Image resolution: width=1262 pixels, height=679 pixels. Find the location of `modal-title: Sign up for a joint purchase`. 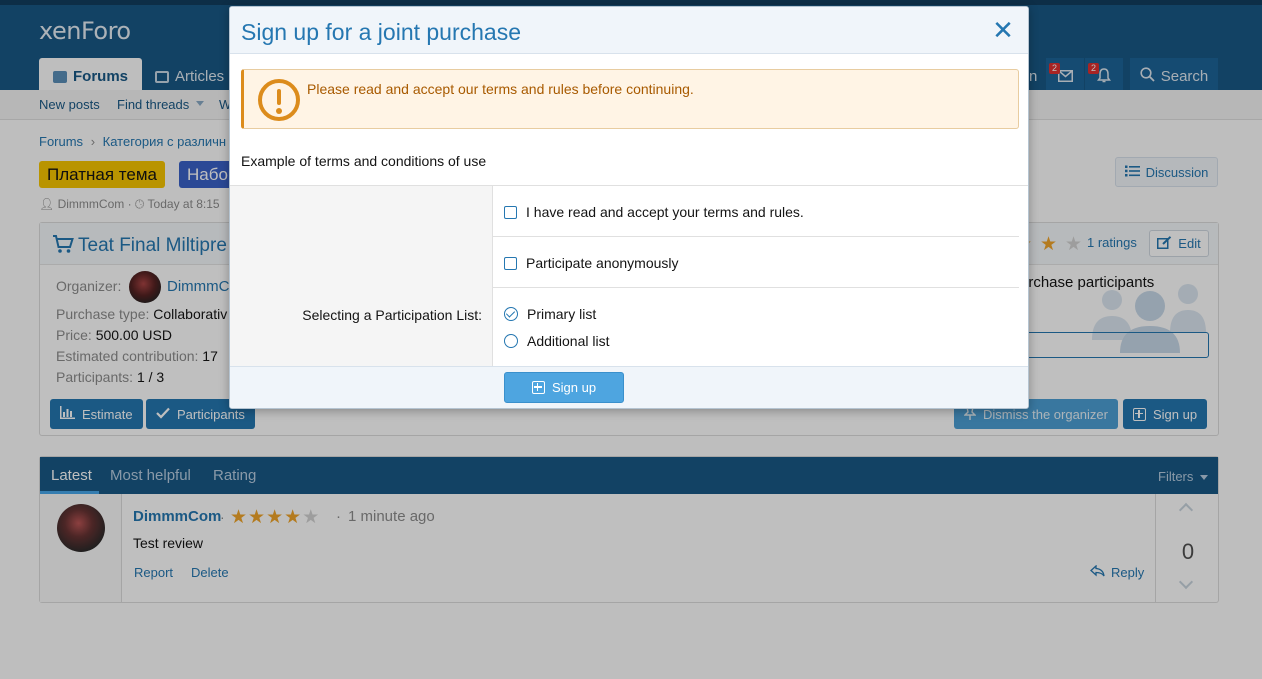

modal-title: Sign up for a joint purchase is located at coordinates (381, 32).